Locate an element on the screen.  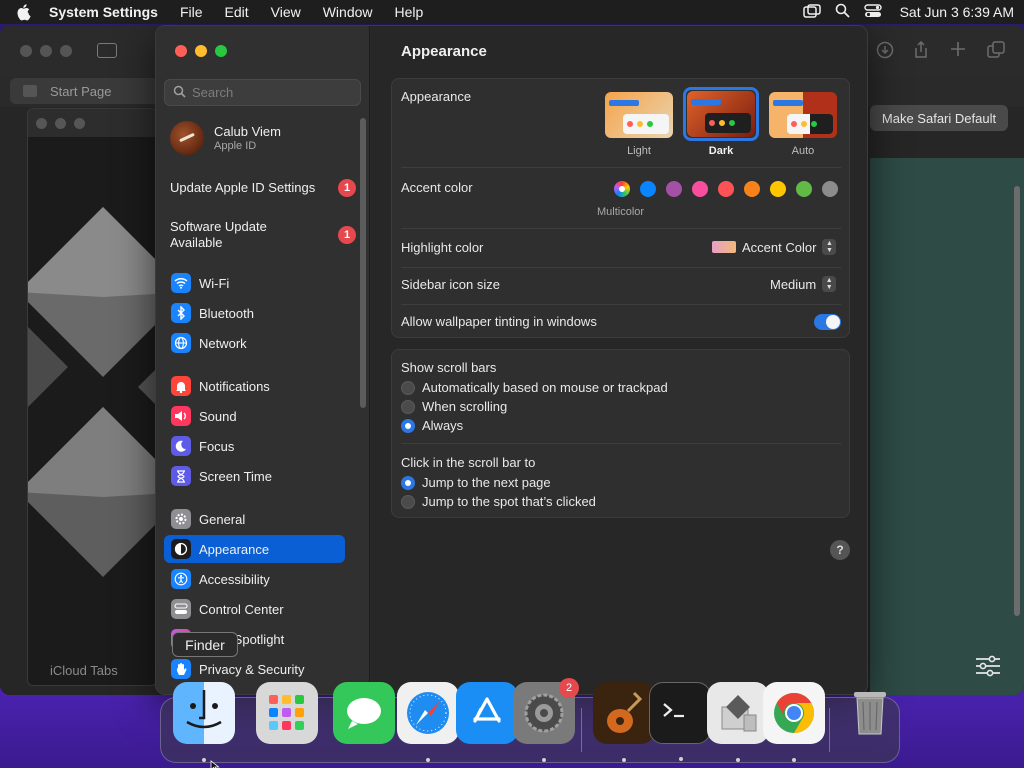
dock-app-store is located at coordinates (487, 713).